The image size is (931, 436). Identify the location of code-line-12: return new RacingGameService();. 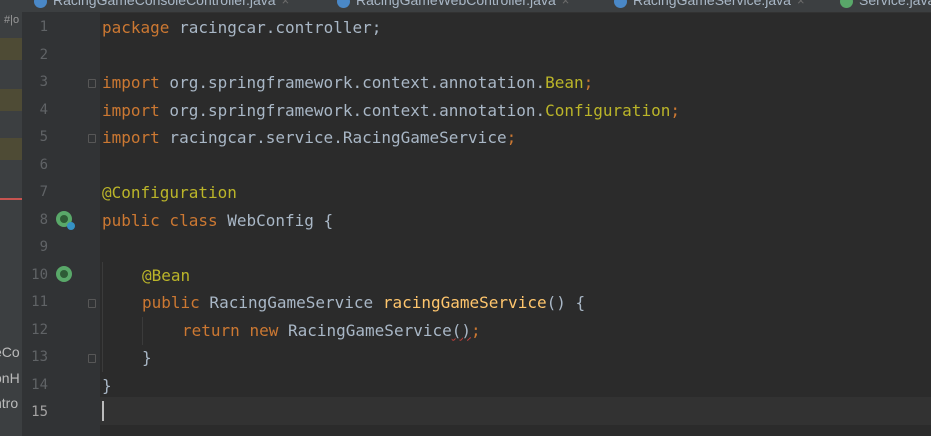
(331, 331).